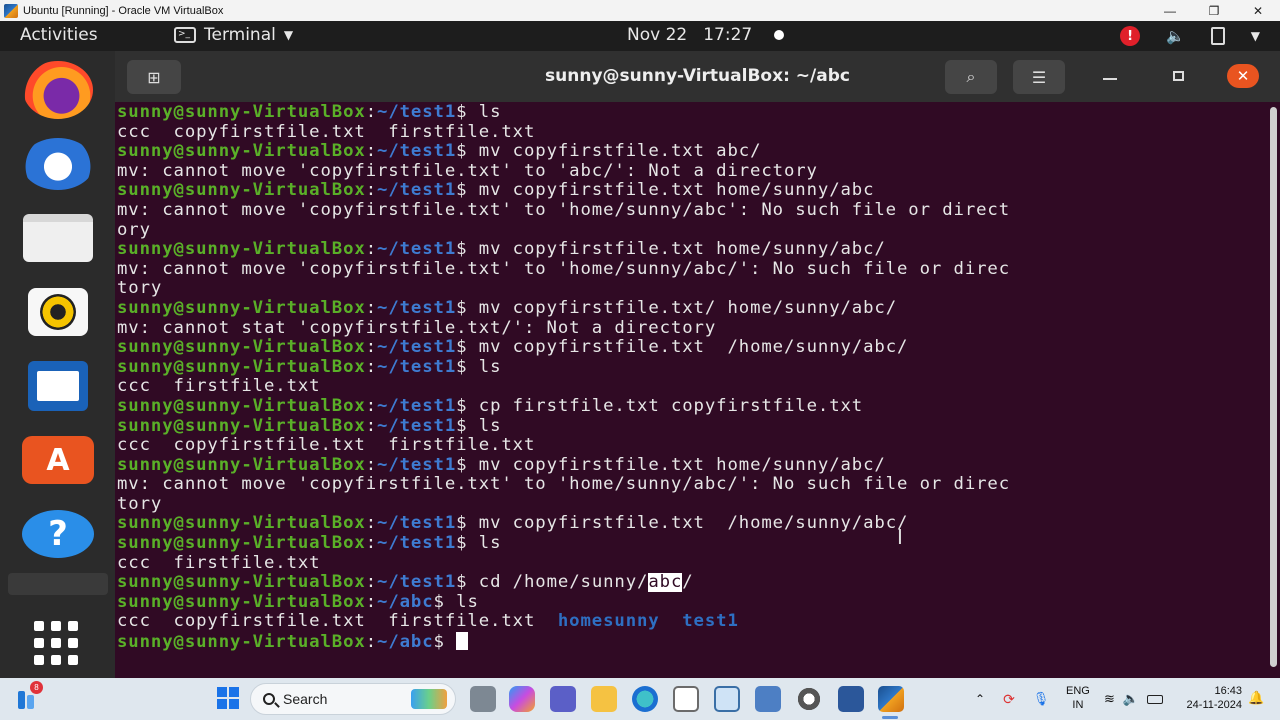 Image resolution: width=1280 pixels, height=720 pixels. Describe the element at coordinates (728, 35) in the screenshot. I see `clock-time: 17:27` at that location.